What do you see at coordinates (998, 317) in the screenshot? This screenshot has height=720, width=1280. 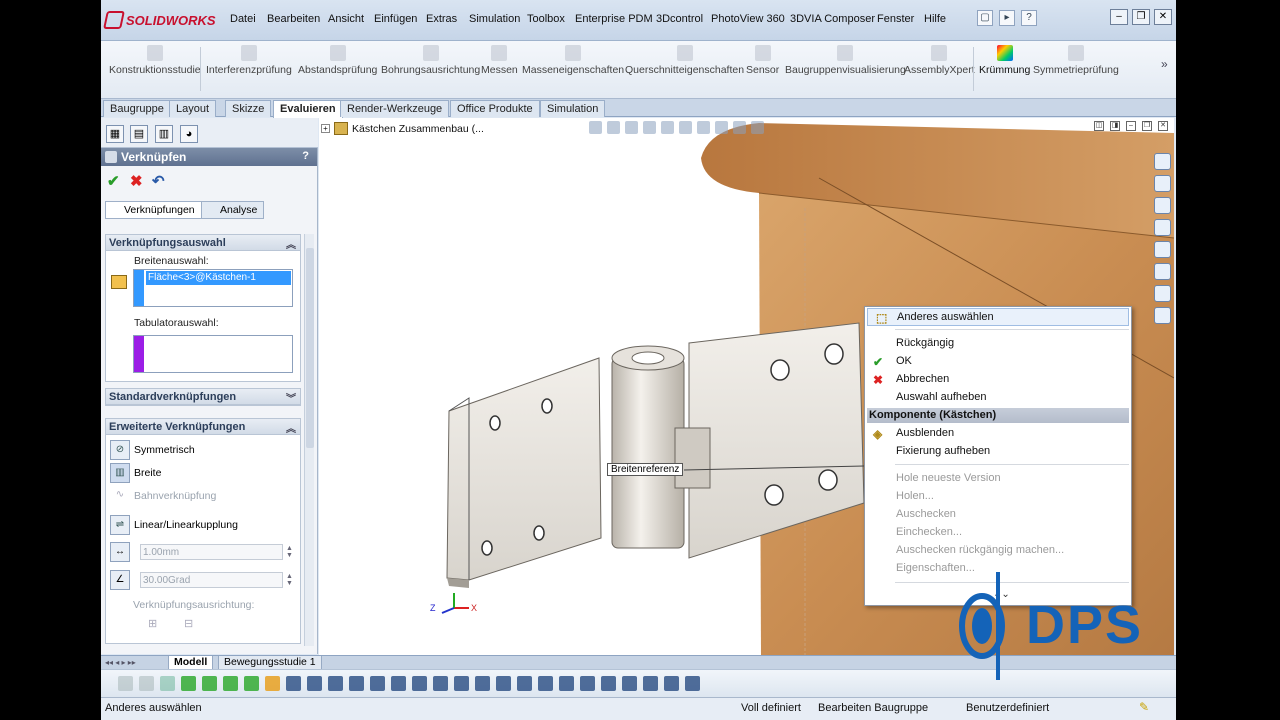 I see `menu-item-anderes-auswaehlen: ⬚ Anderes auswählen` at bounding box center [998, 317].